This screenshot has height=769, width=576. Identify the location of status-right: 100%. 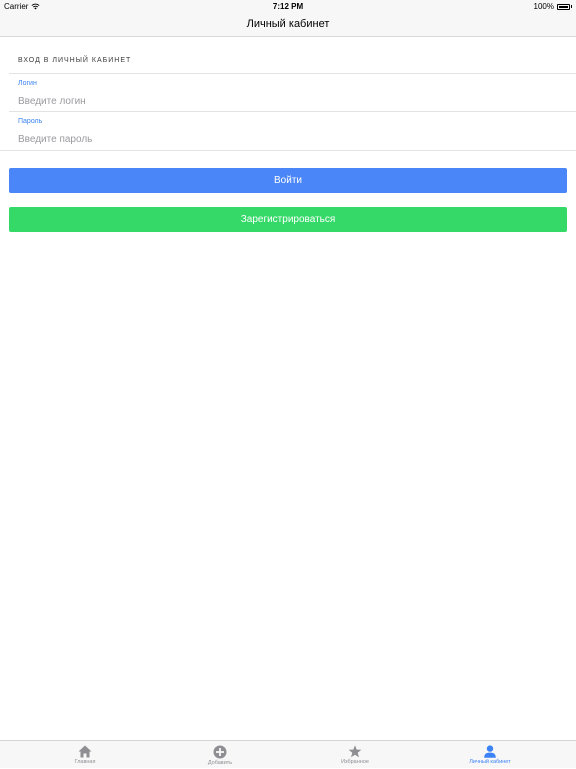
(553, 6).